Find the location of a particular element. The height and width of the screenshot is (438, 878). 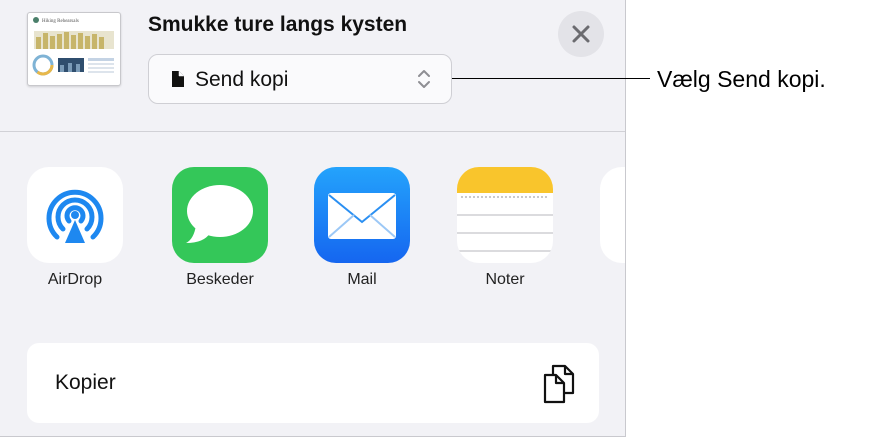

thumbnail-preview: Hiking Rehearsals is located at coordinates (73, 46).